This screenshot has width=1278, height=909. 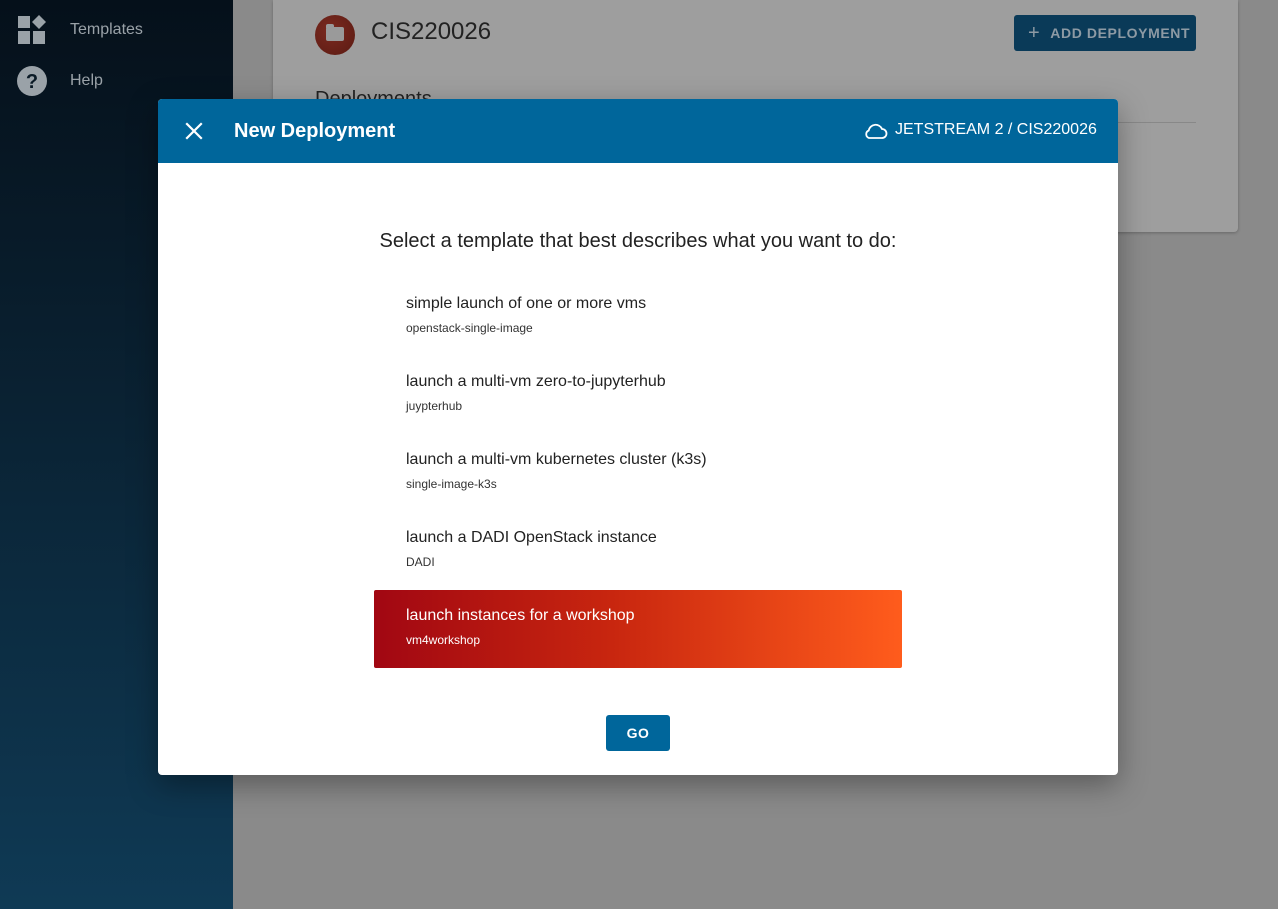 What do you see at coordinates (116, 81) in the screenshot?
I see `sidebar-item-help: ? Help` at bounding box center [116, 81].